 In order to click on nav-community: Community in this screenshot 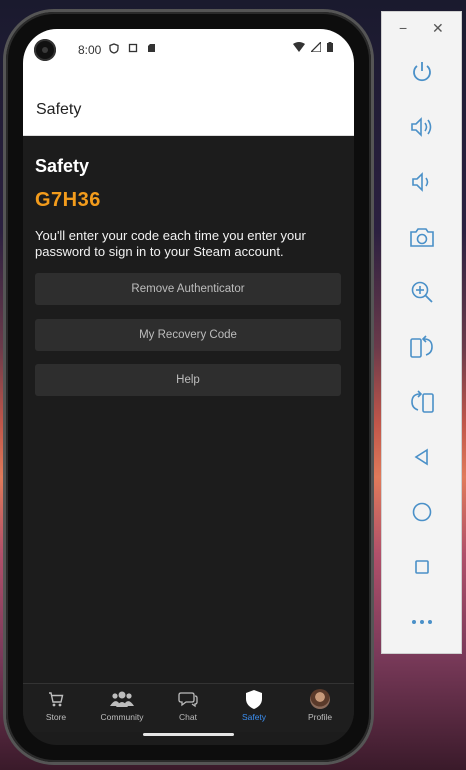, I will do `click(122, 705)`.